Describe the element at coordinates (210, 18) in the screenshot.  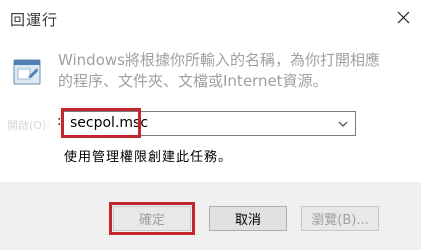
I see `title-bar: 回運行` at that location.